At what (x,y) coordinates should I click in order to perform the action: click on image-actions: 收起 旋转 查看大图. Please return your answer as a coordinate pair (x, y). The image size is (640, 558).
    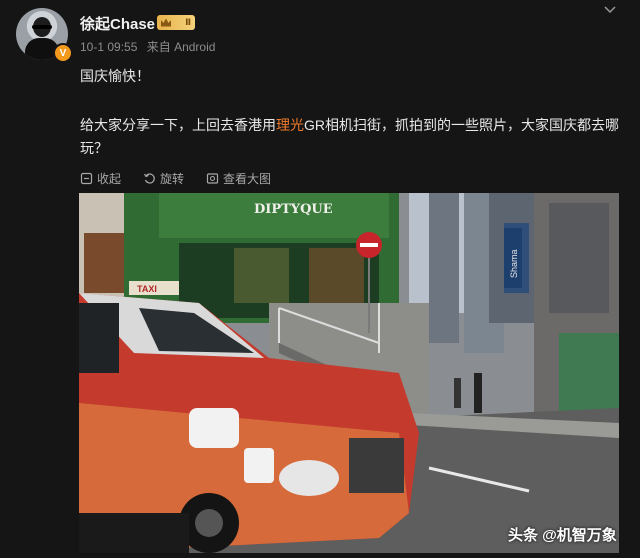
    Looking at the image, I should click on (175, 178).